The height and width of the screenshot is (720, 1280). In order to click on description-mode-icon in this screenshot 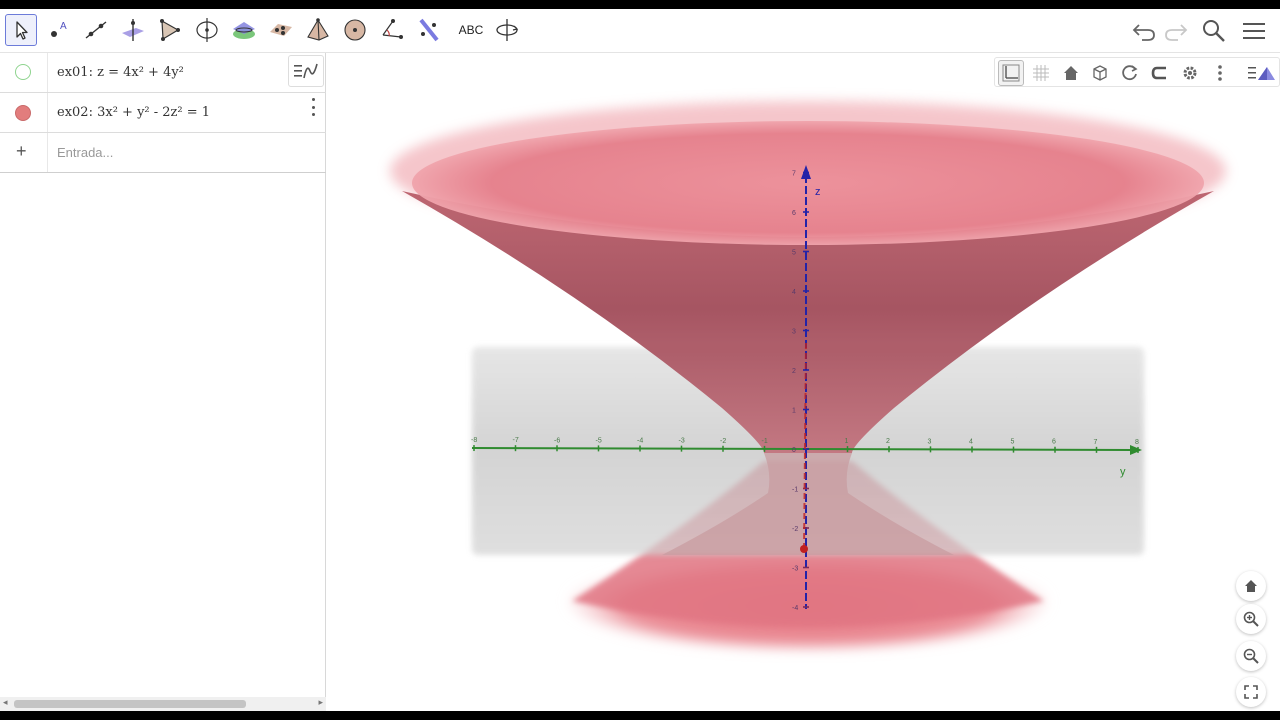, I will do `click(306, 71)`.